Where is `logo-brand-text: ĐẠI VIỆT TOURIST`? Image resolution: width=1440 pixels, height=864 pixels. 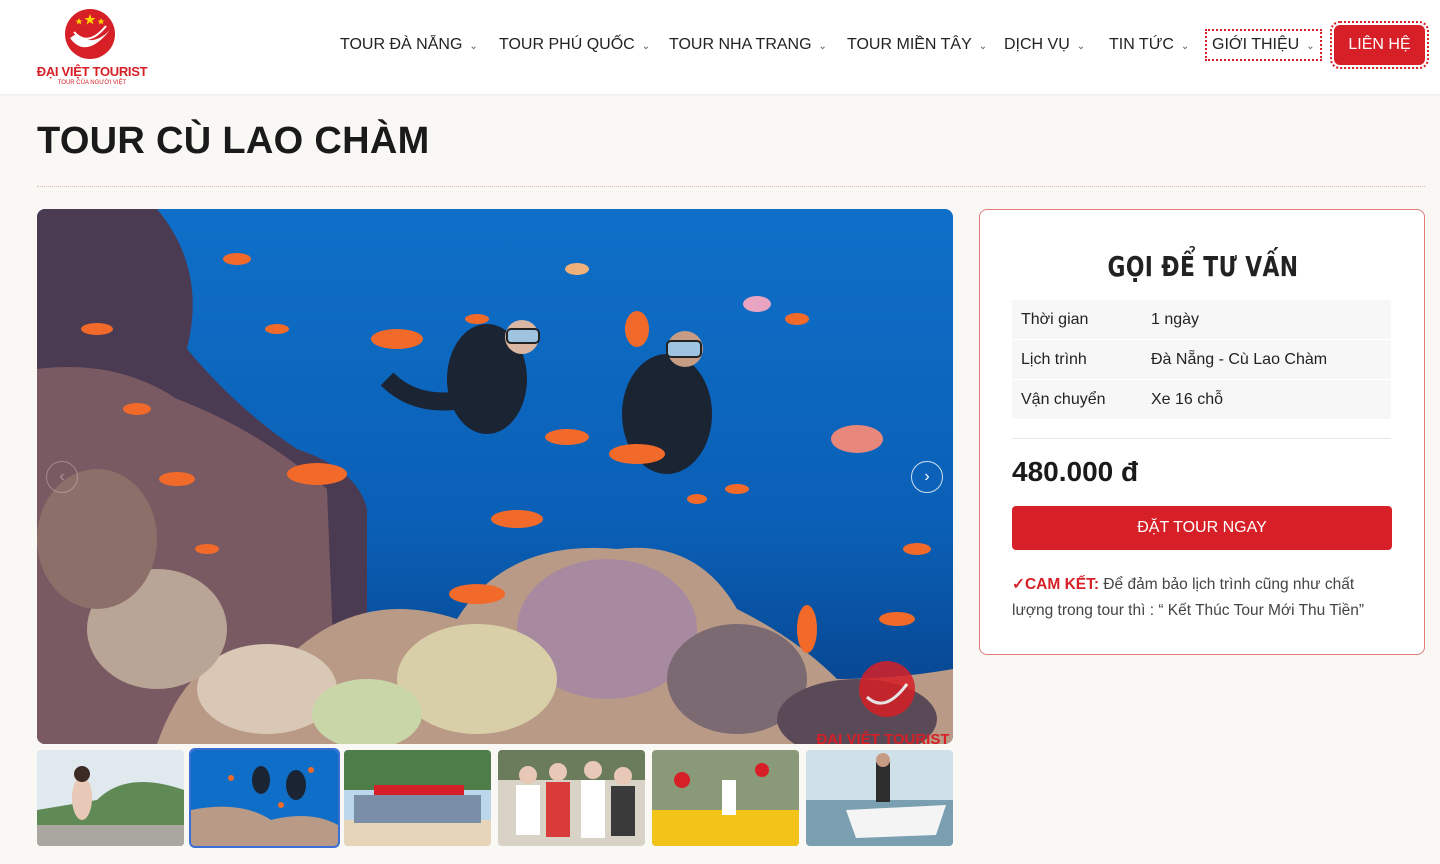
logo-brand-text: ĐẠI VIỆT TOURIST is located at coordinates (92, 71).